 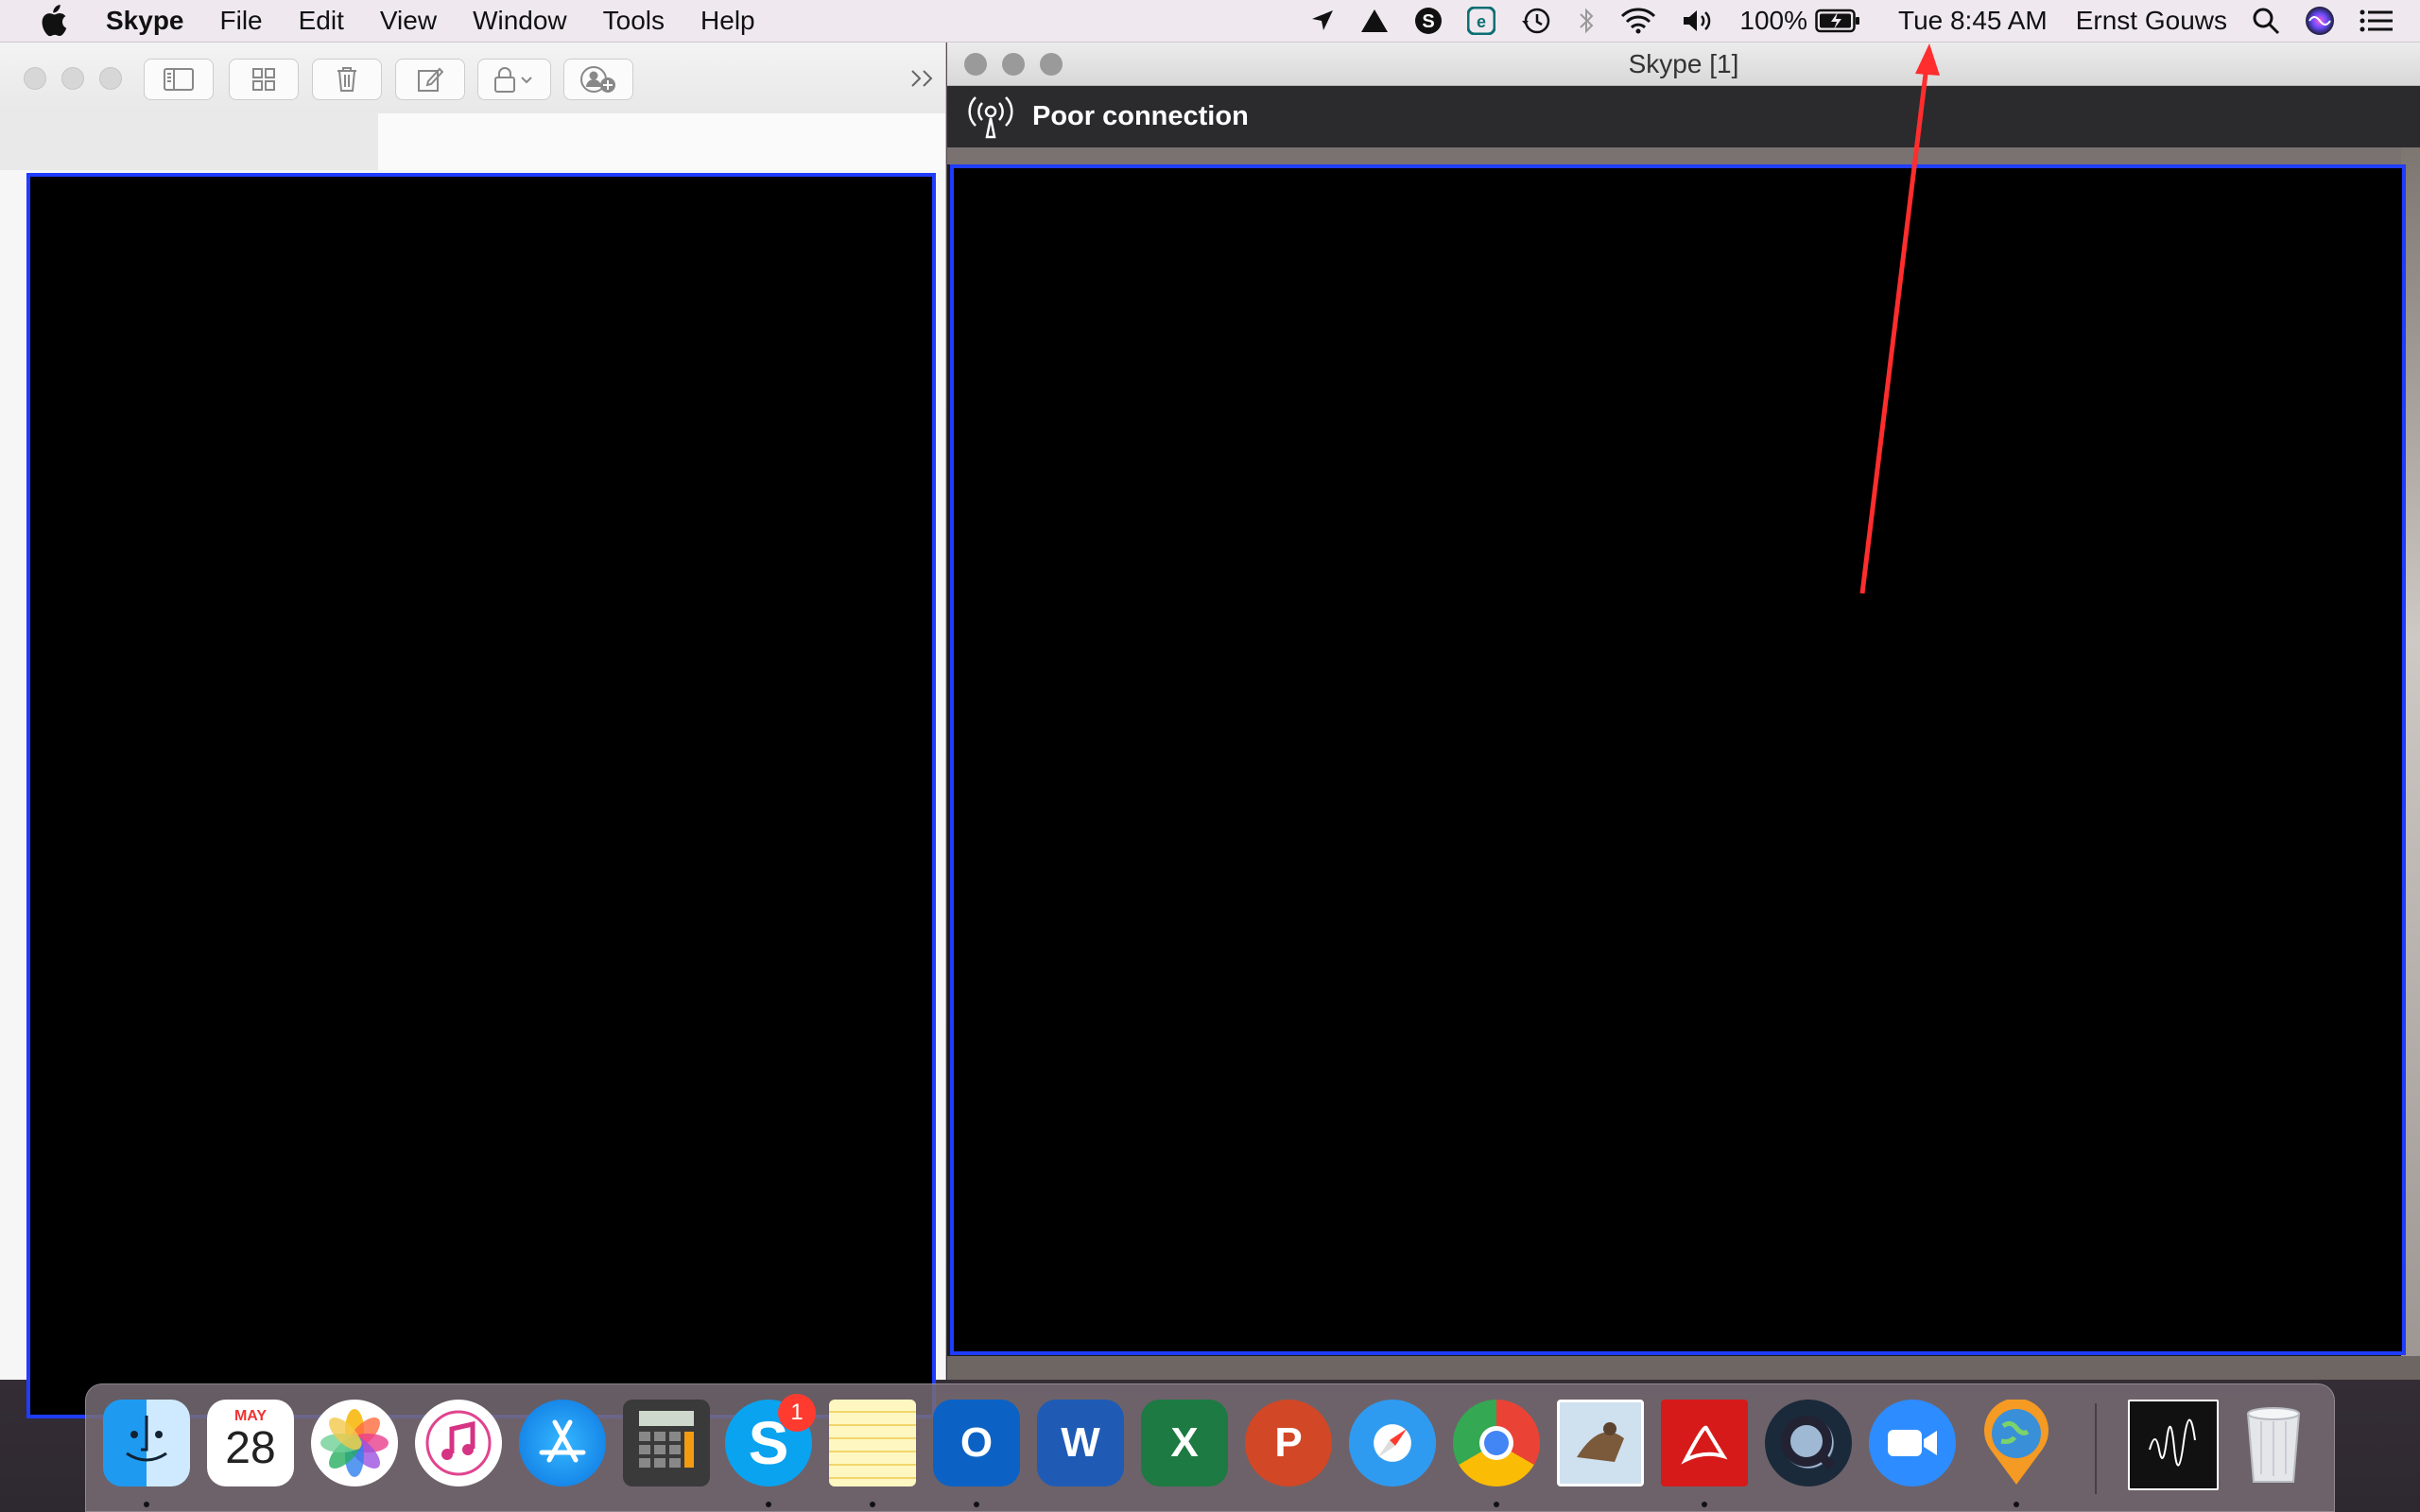 What do you see at coordinates (1481, 21) in the screenshot?
I see `evernote-icon: e` at bounding box center [1481, 21].